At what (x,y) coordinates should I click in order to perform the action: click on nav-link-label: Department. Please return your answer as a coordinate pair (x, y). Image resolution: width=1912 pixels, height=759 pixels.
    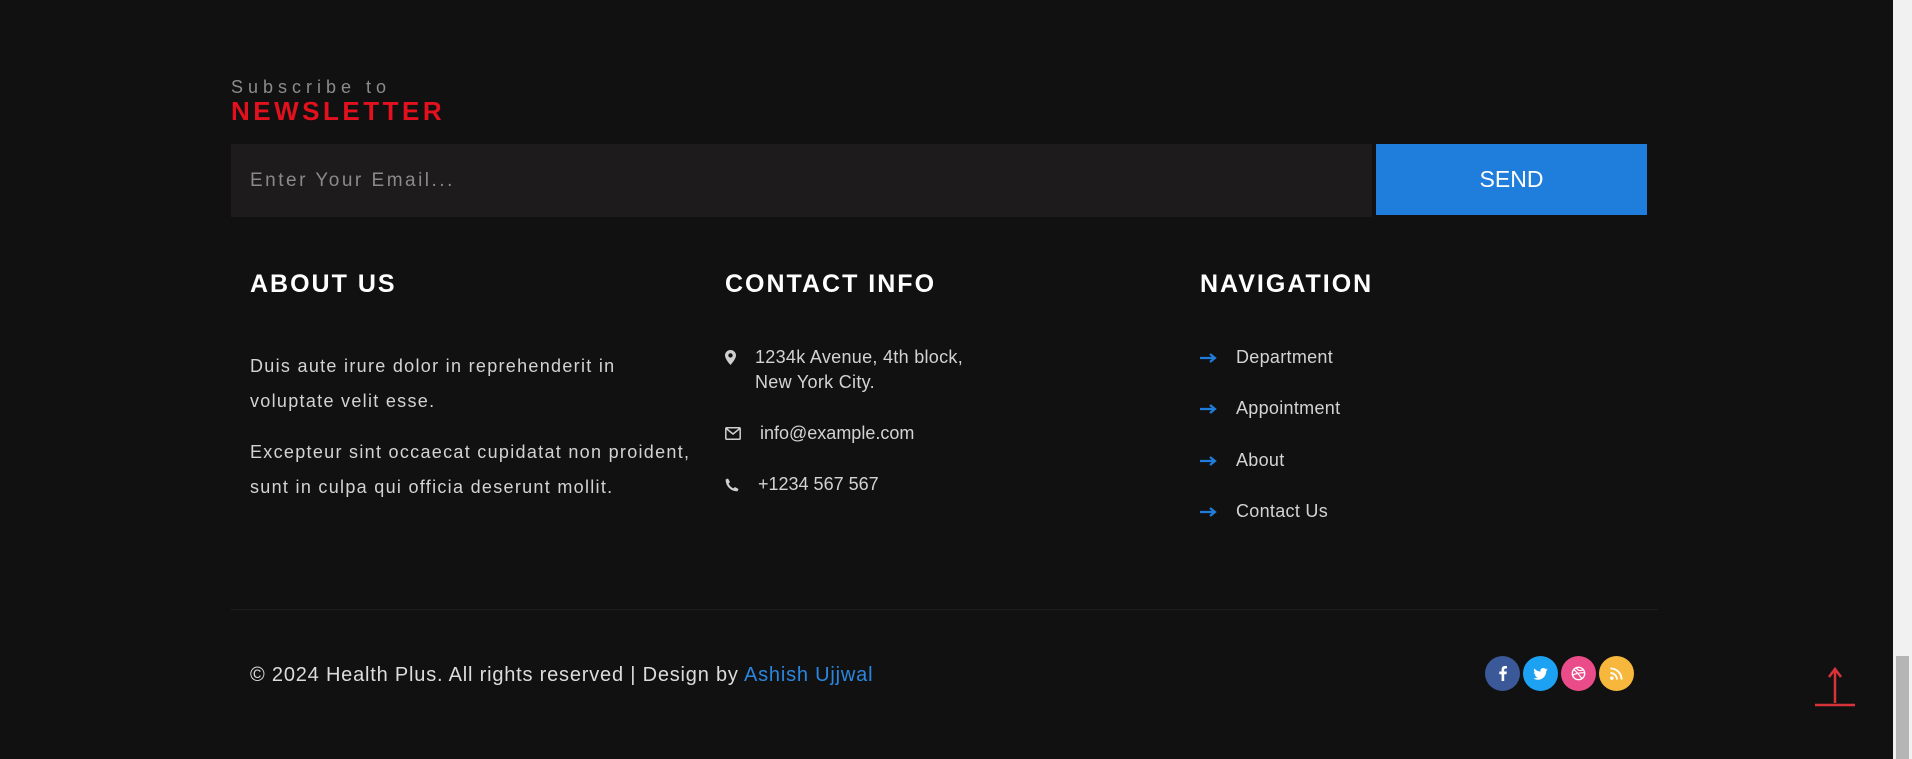
    Looking at the image, I should click on (1285, 357).